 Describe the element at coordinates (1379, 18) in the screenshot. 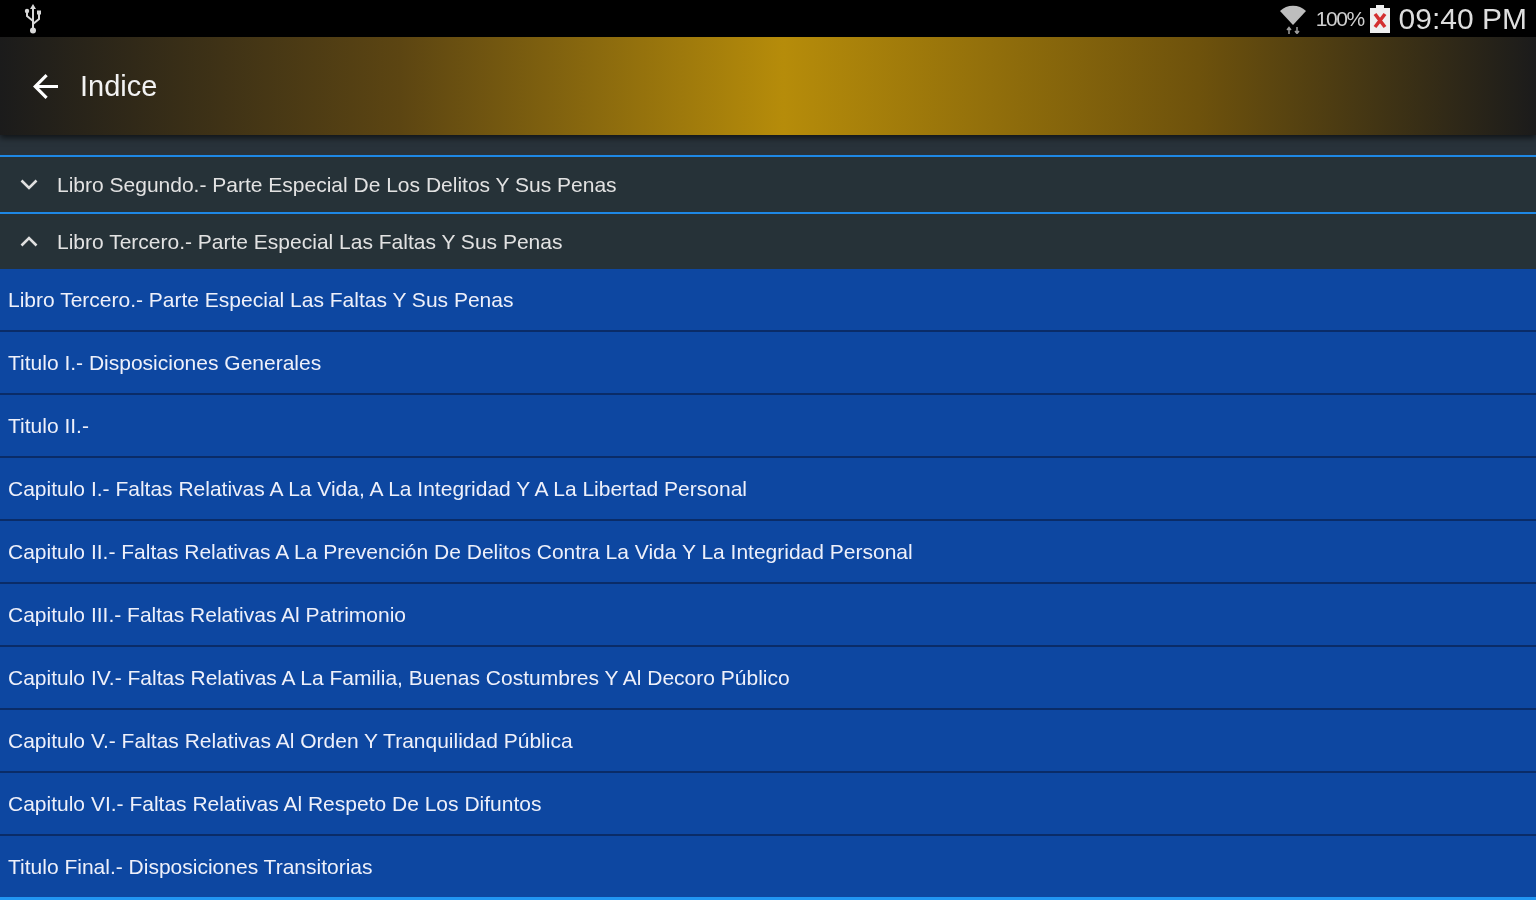

I see `battery-icon` at that location.